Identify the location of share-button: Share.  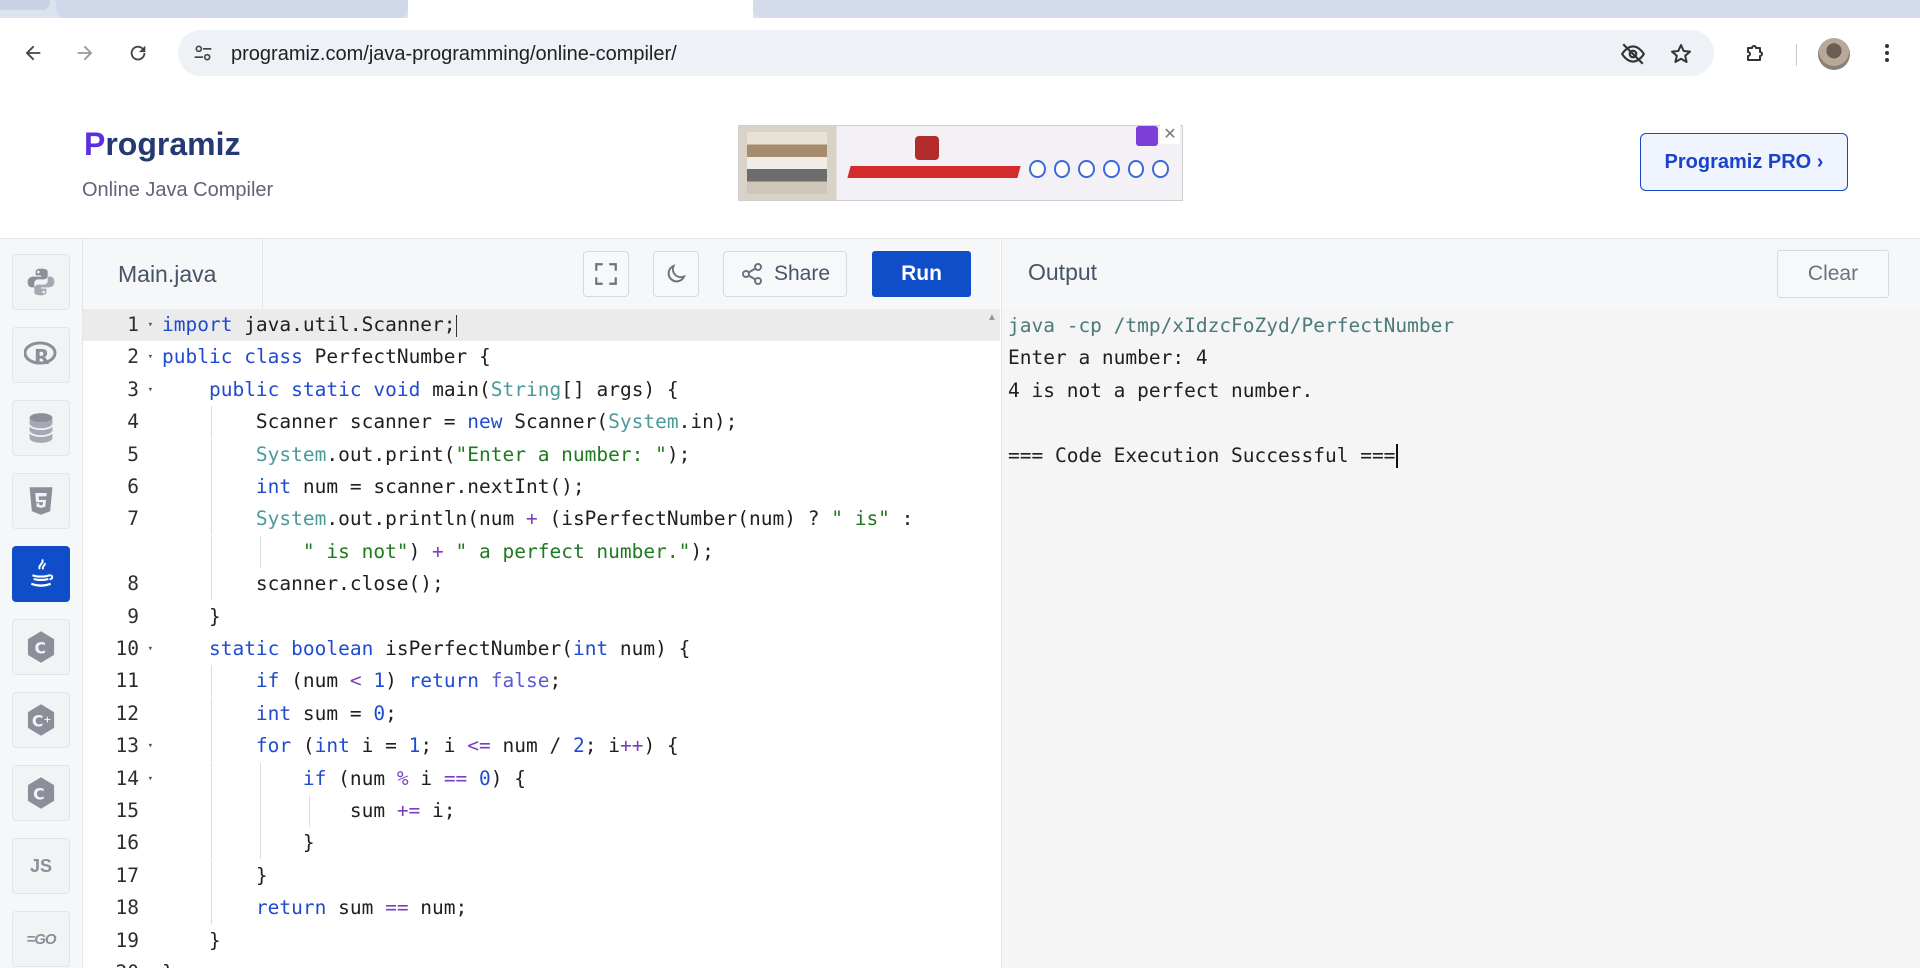
(785, 274).